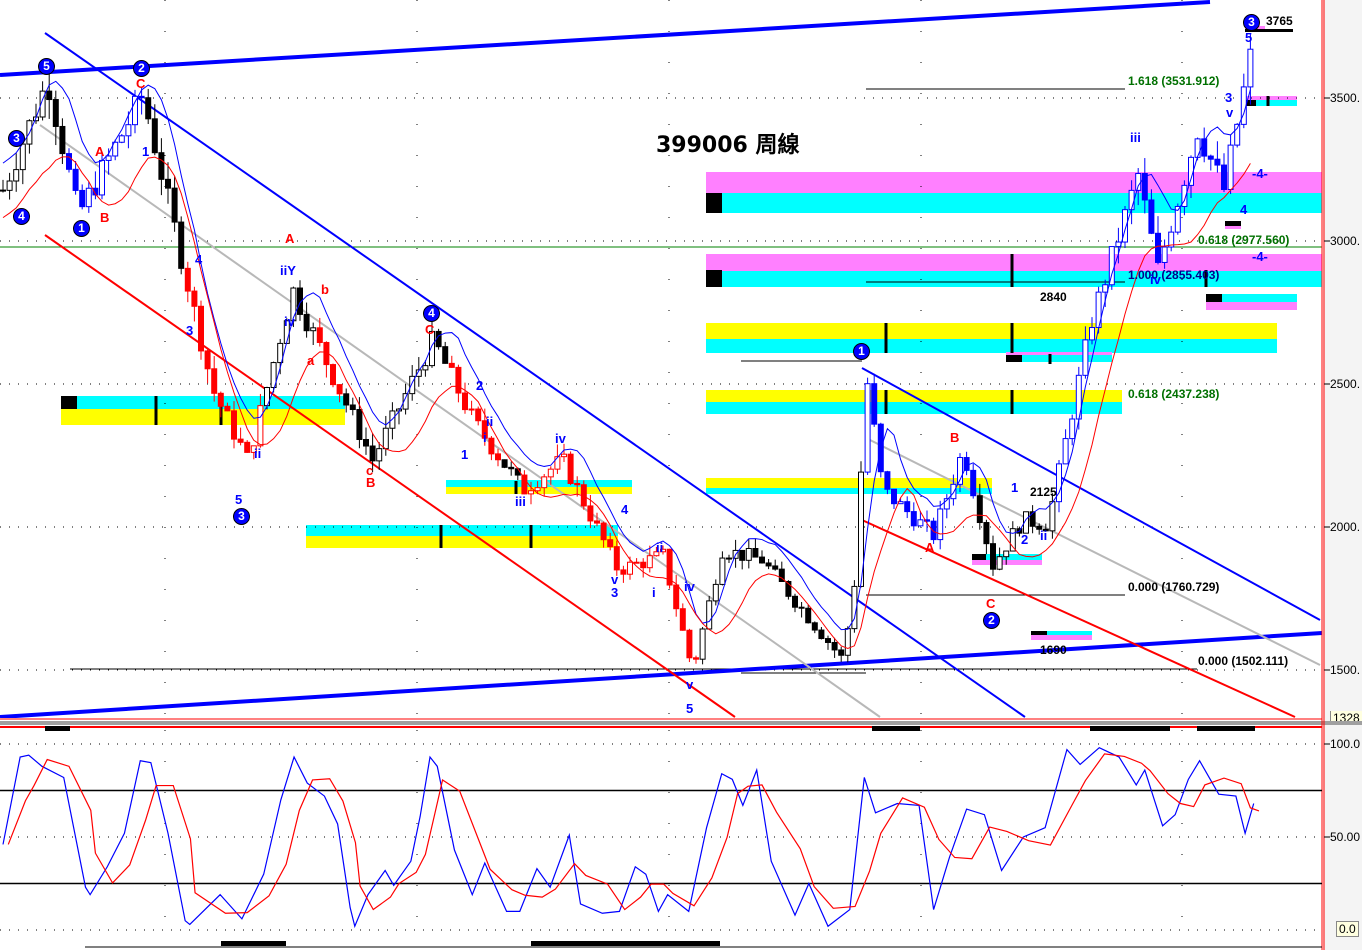 This screenshot has width=1362, height=950. I want to click on wave-label: iii, so click(1135, 137).